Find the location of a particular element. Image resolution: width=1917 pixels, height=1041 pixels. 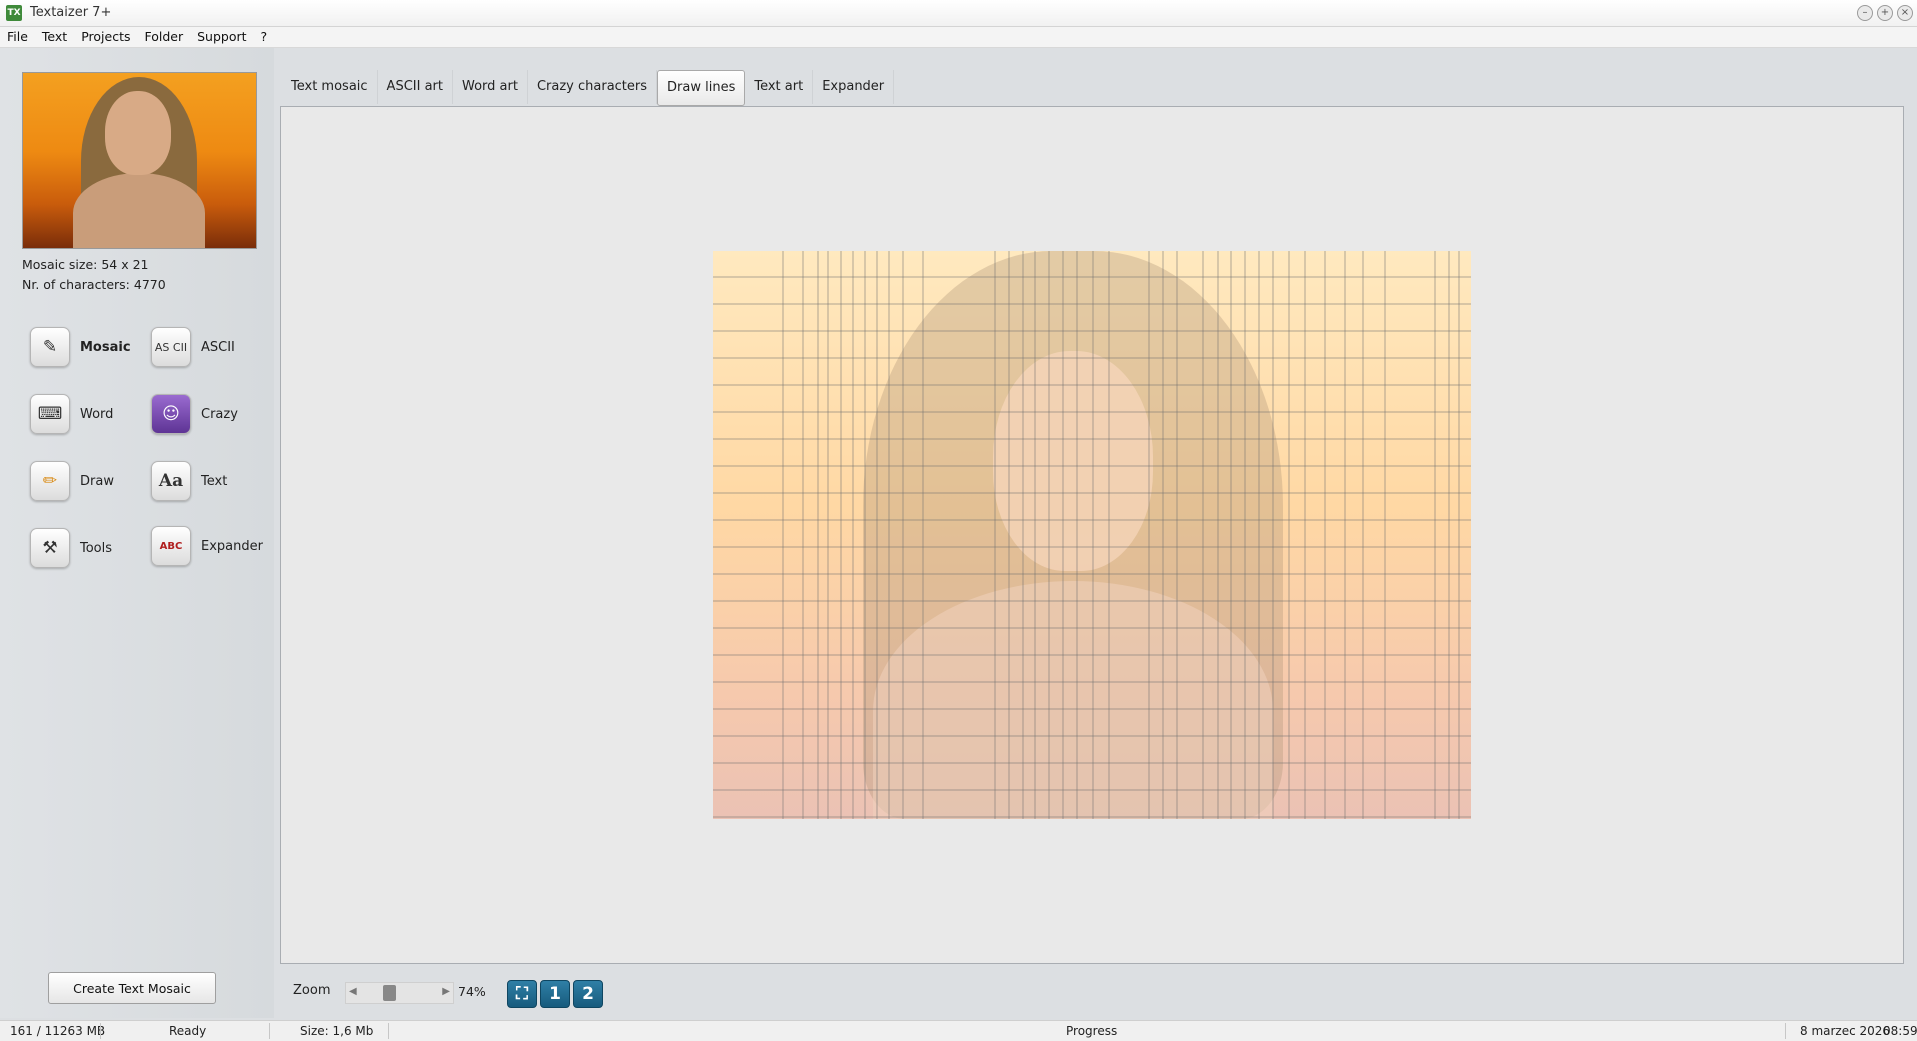

minimize-icon: – is located at coordinates (1865, 13).